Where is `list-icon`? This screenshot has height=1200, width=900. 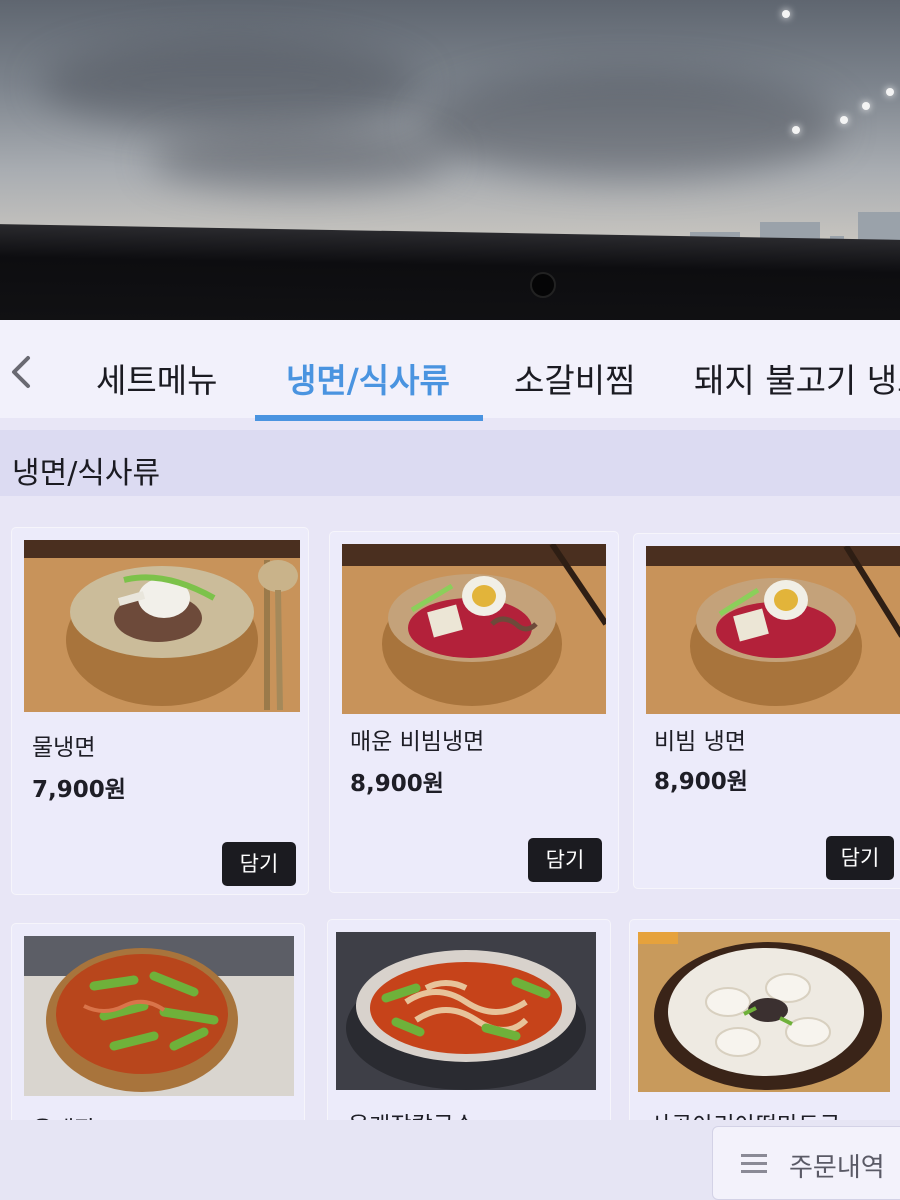 list-icon is located at coordinates (754, 1164).